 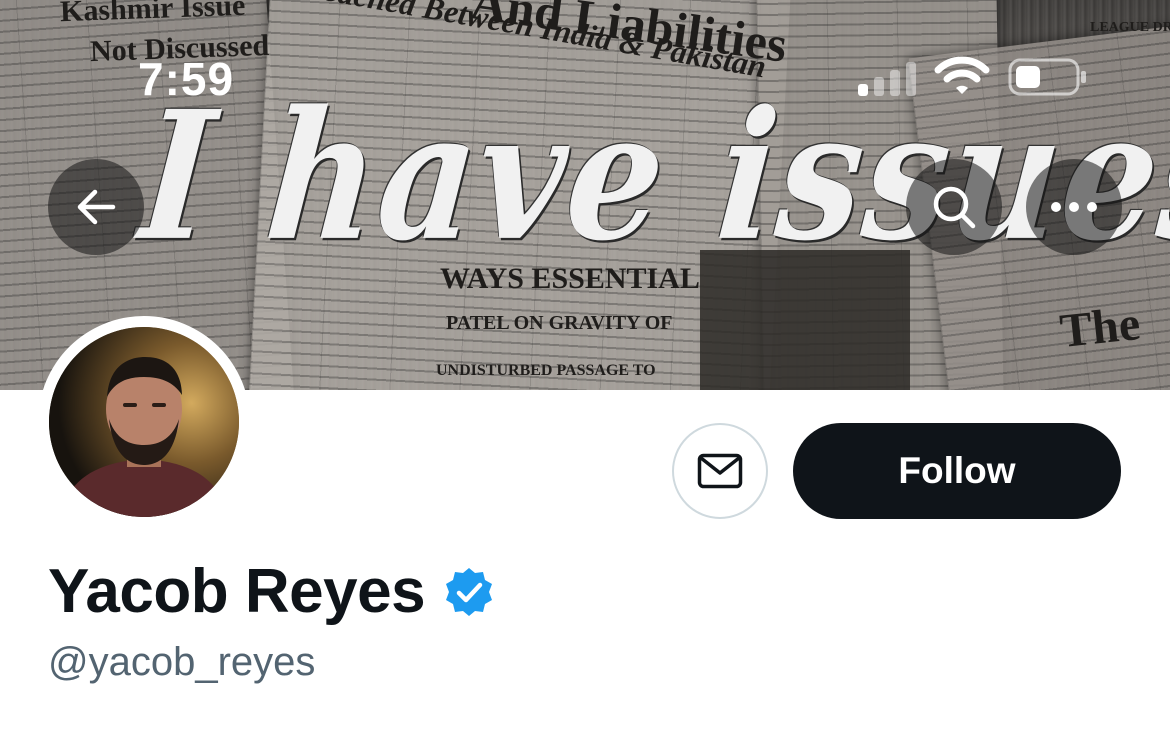 I want to click on wifi-icon, so click(x=962, y=75).